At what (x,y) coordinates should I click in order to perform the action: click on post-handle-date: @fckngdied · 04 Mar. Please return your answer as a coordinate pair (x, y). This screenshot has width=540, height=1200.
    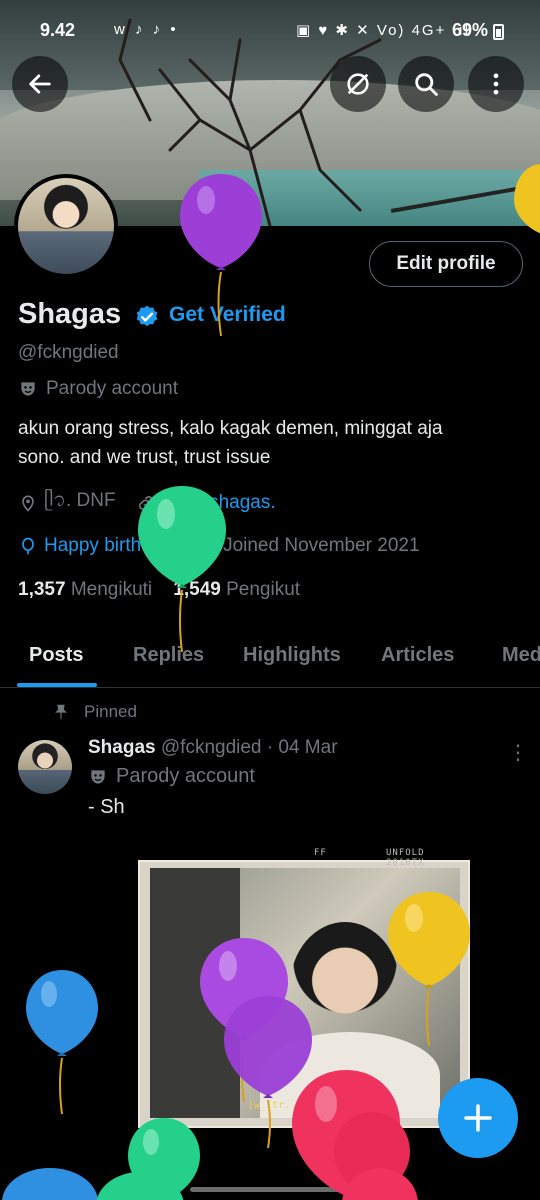
    Looking at the image, I should click on (249, 747).